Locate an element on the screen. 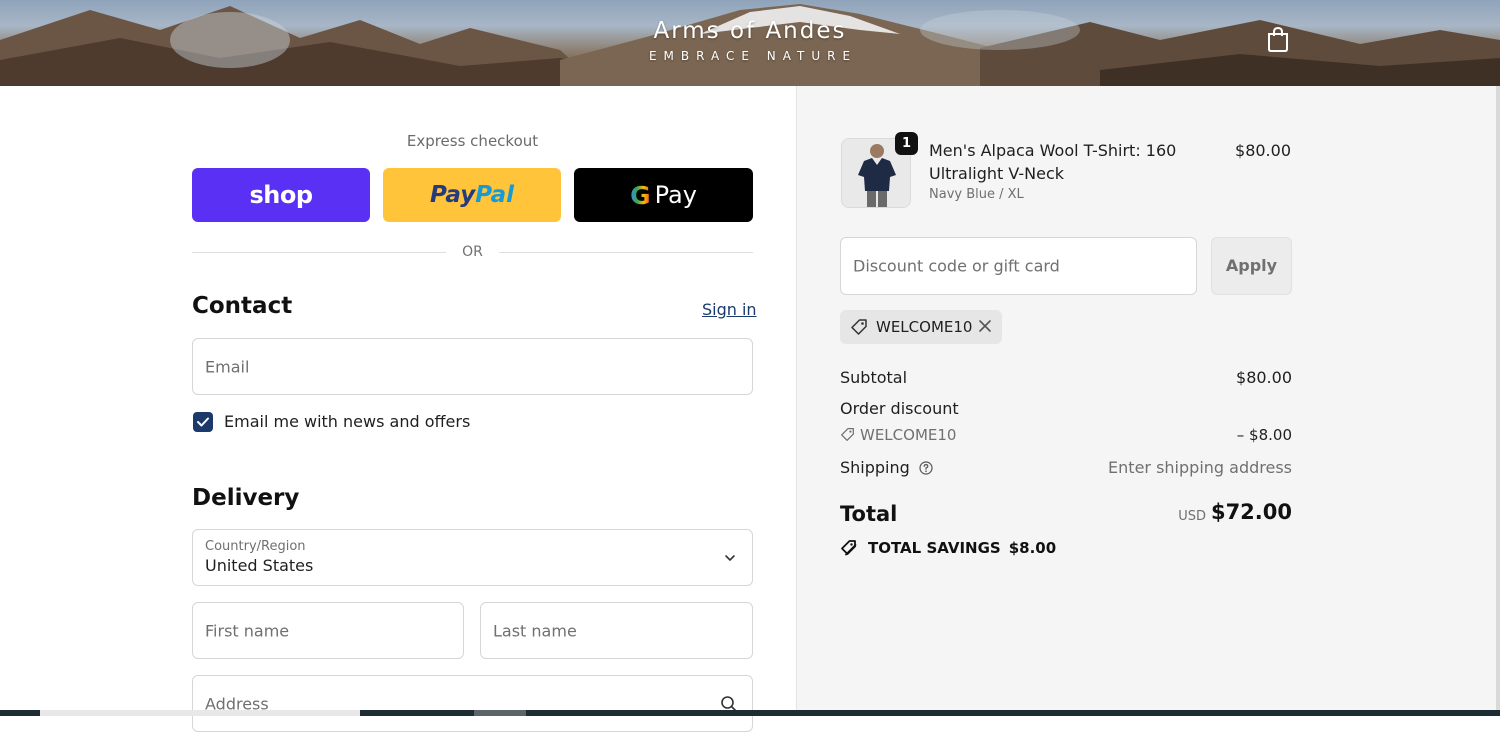  shop-pay-button: shop is located at coordinates (281, 195).